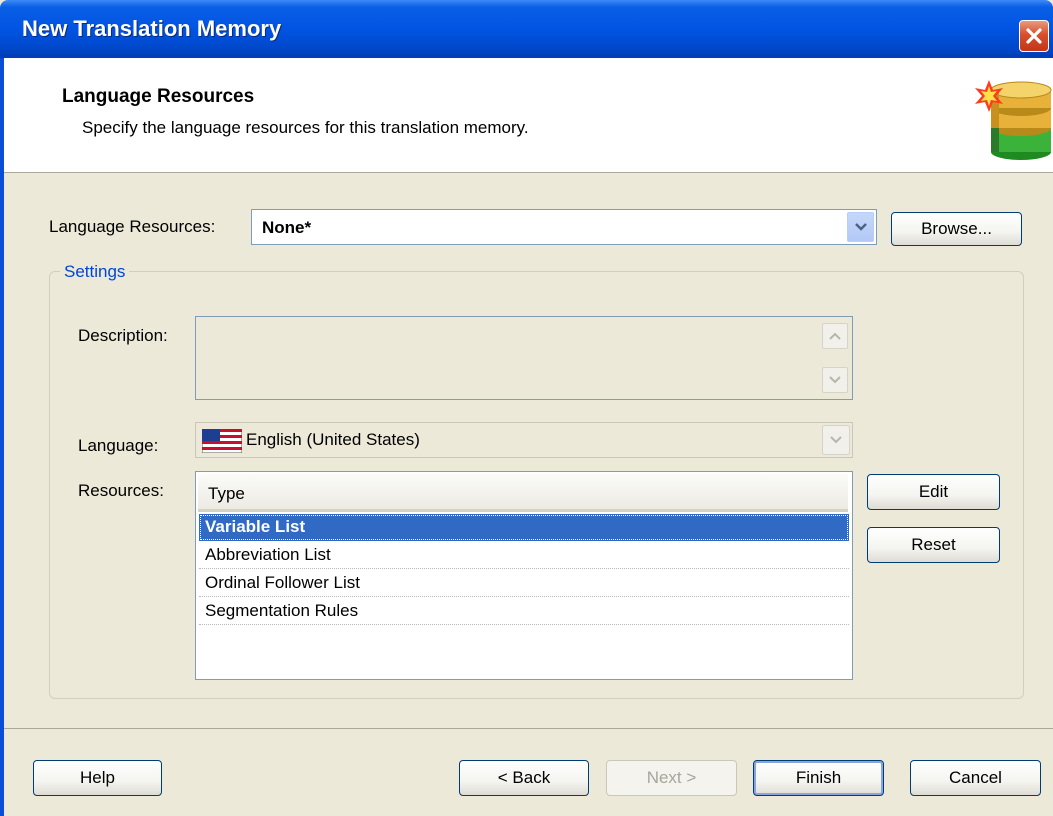 Image resolution: width=1053 pixels, height=816 pixels. Describe the element at coordinates (836, 358) in the screenshot. I see `description-scrollbar` at that location.